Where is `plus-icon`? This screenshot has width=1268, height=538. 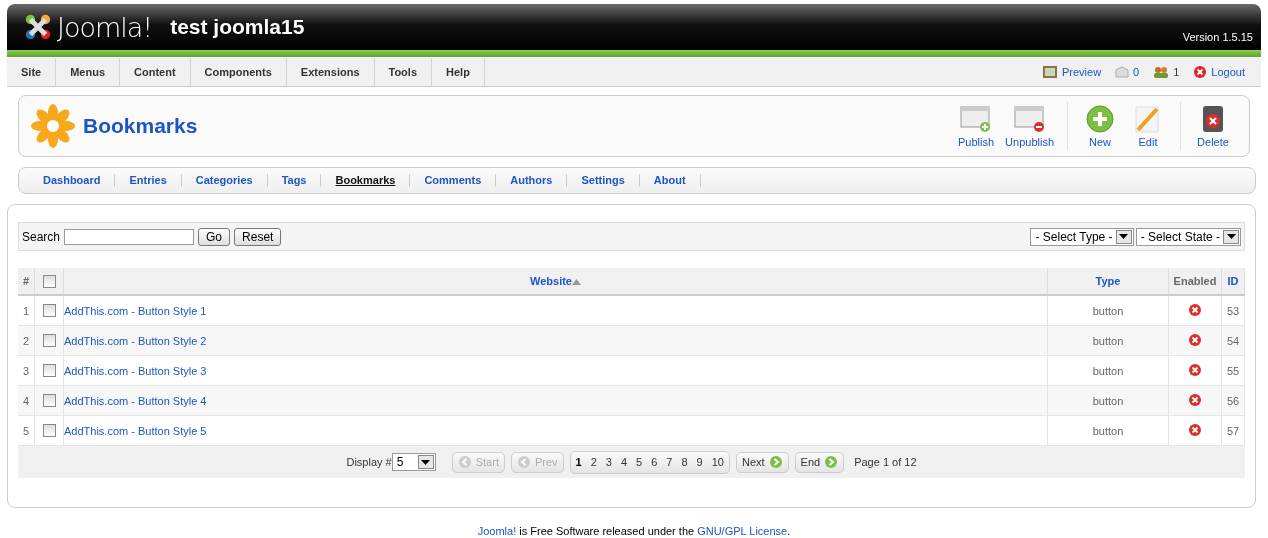
plus-icon is located at coordinates (1100, 119).